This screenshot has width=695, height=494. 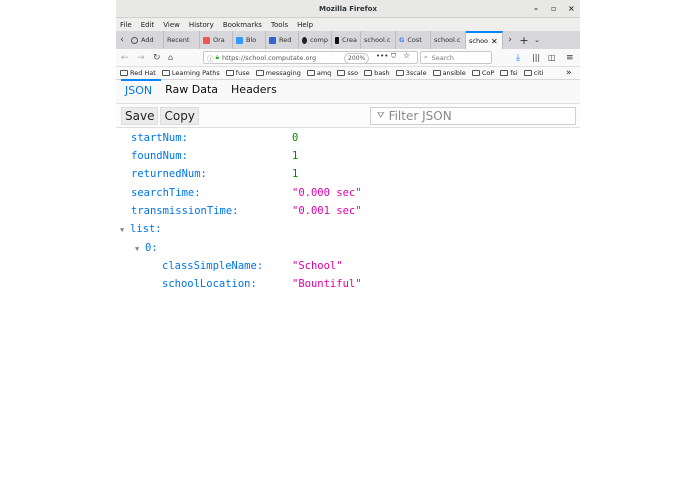 I want to click on filter-placeholder: Filter JSON, so click(x=420, y=116).